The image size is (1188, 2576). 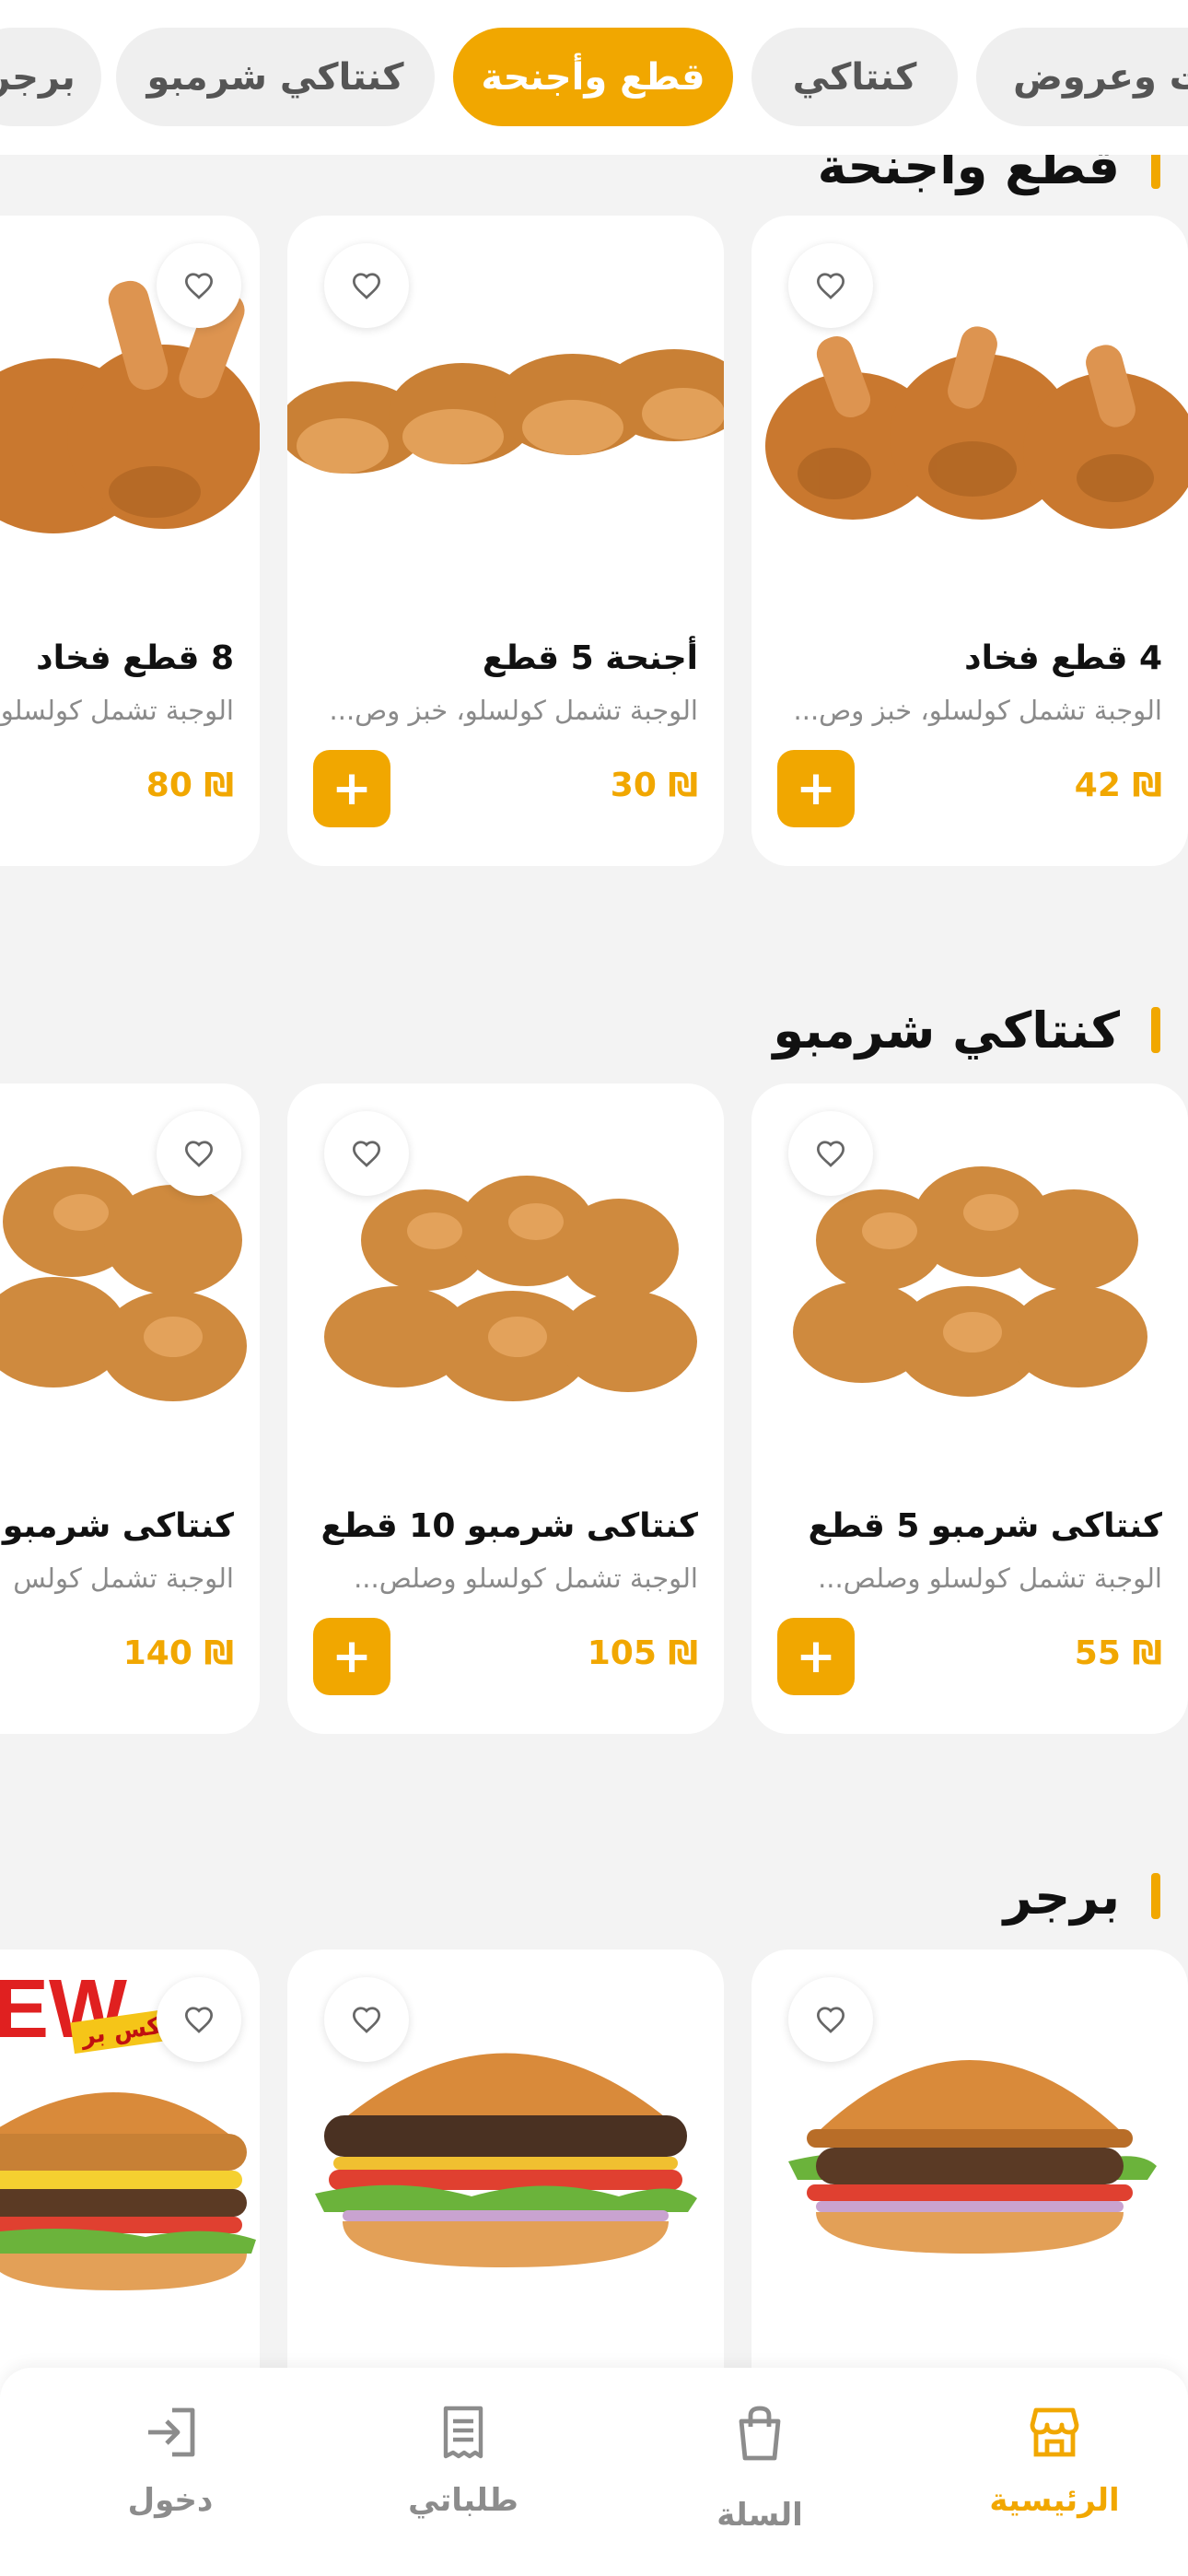 I want to click on product-price: ₪ 140, so click(x=178, y=1653).